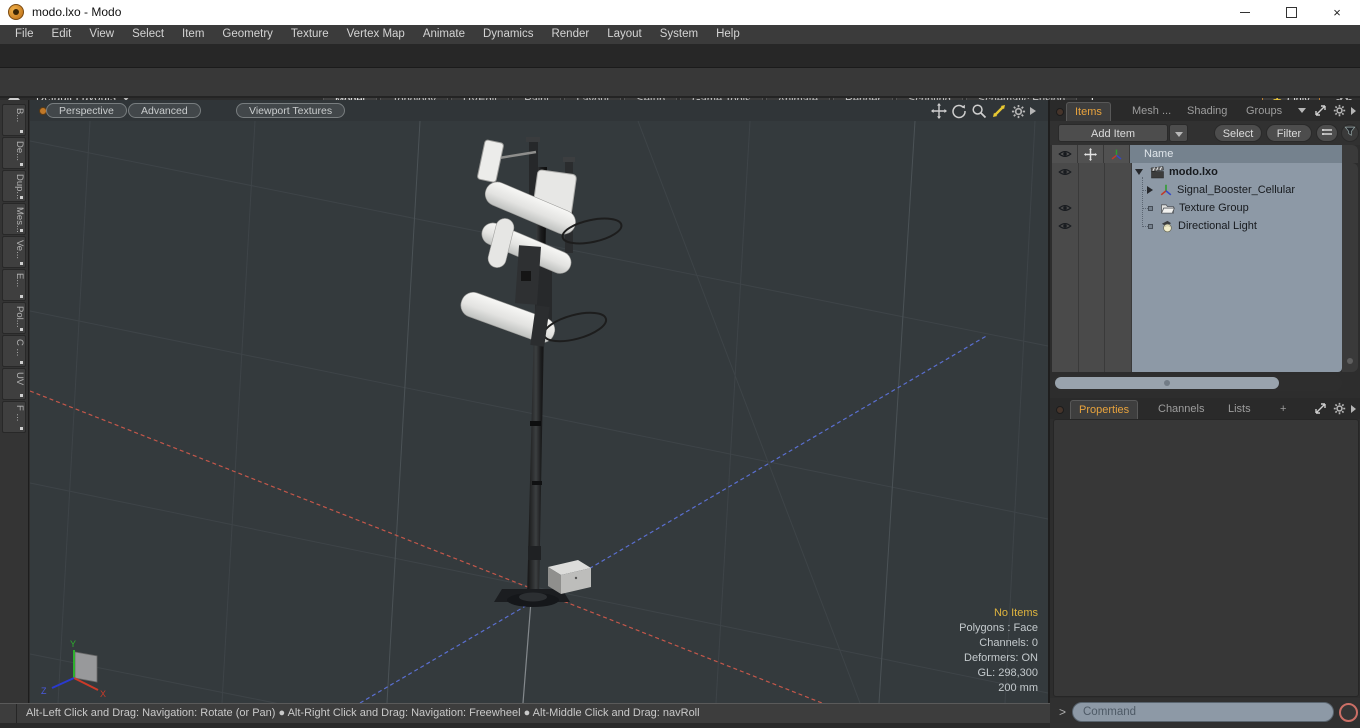 This screenshot has height=728, width=1360. What do you see at coordinates (1214, 208) in the screenshot?
I see `tree-label: Texture Group` at bounding box center [1214, 208].